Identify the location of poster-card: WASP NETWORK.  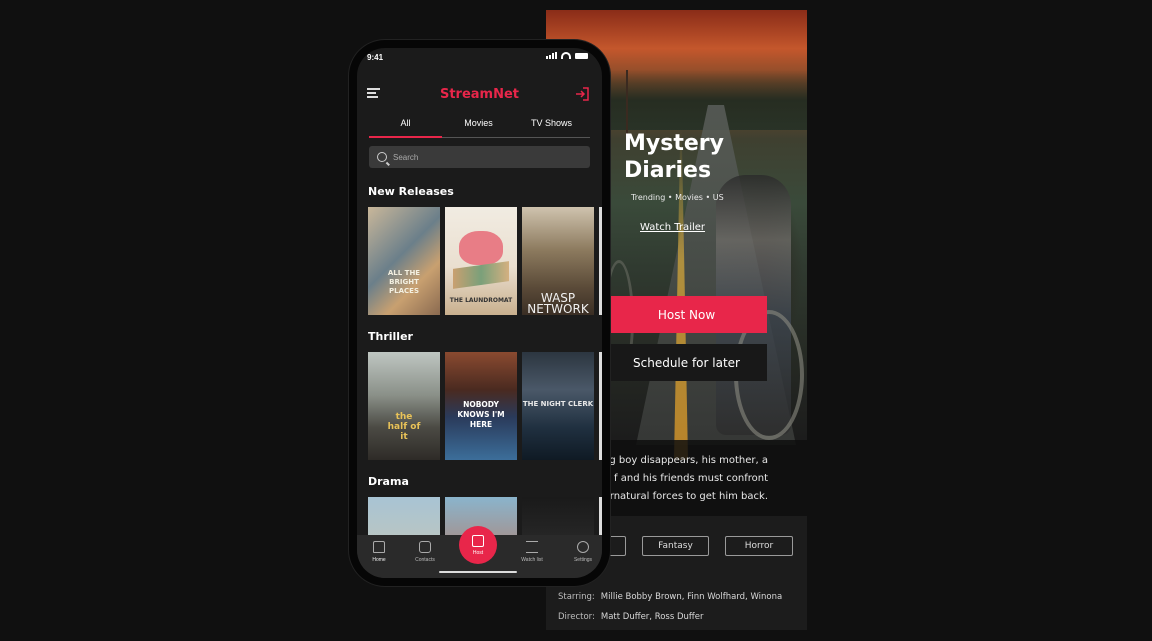
(558, 261).